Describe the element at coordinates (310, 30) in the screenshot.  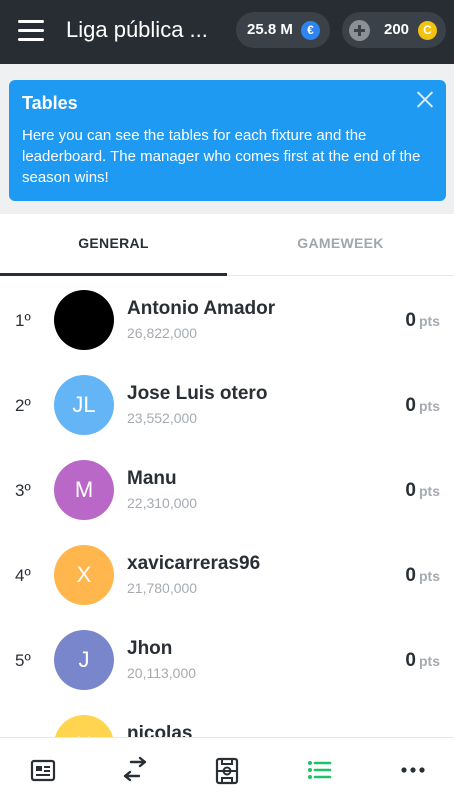
I see `euro-icon: €` at that location.